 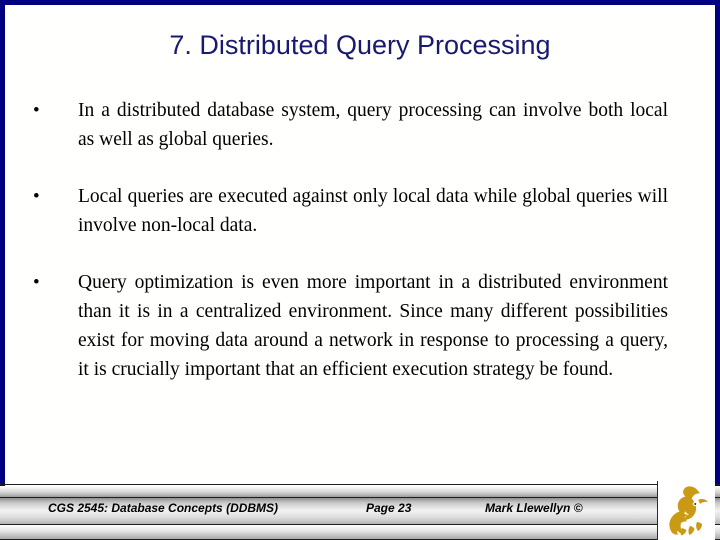 What do you see at coordinates (534, 508) in the screenshot?
I see `footer-author-label: Mark Llewellyn ©` at bounding box center [534, 508].